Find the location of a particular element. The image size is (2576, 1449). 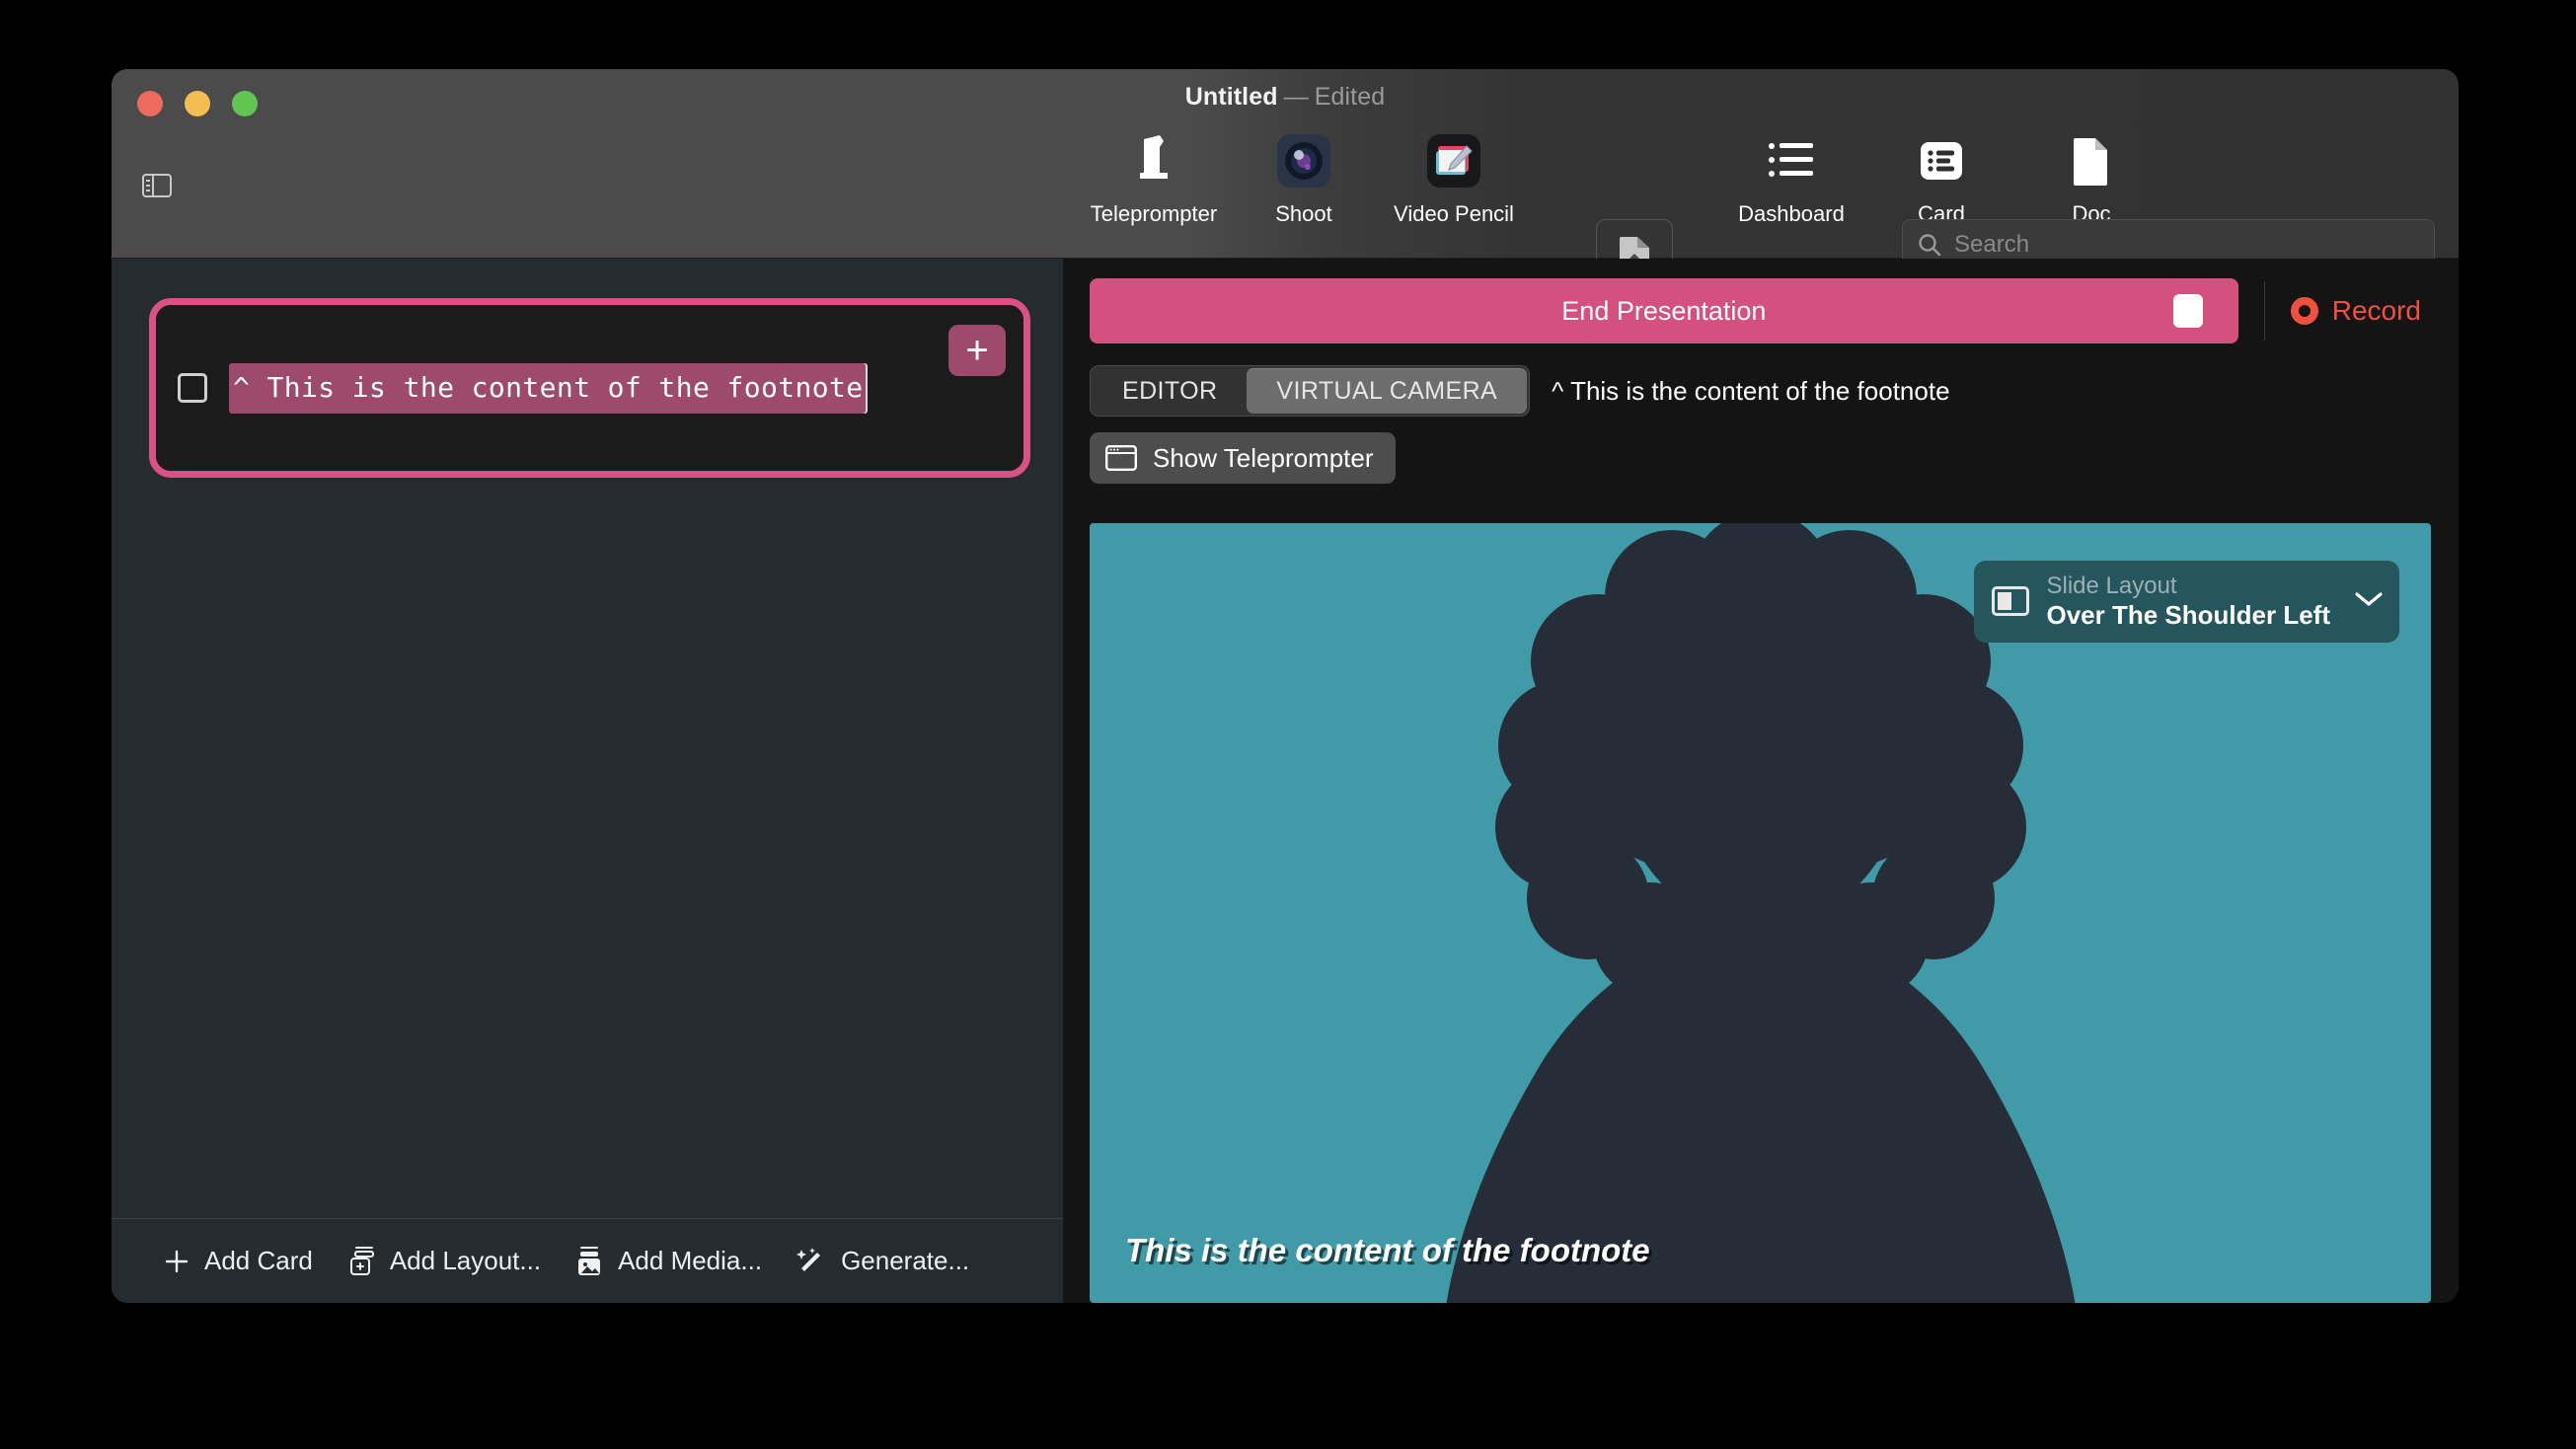

document-edited-state: Edited is located at coordinates (1350, 97).